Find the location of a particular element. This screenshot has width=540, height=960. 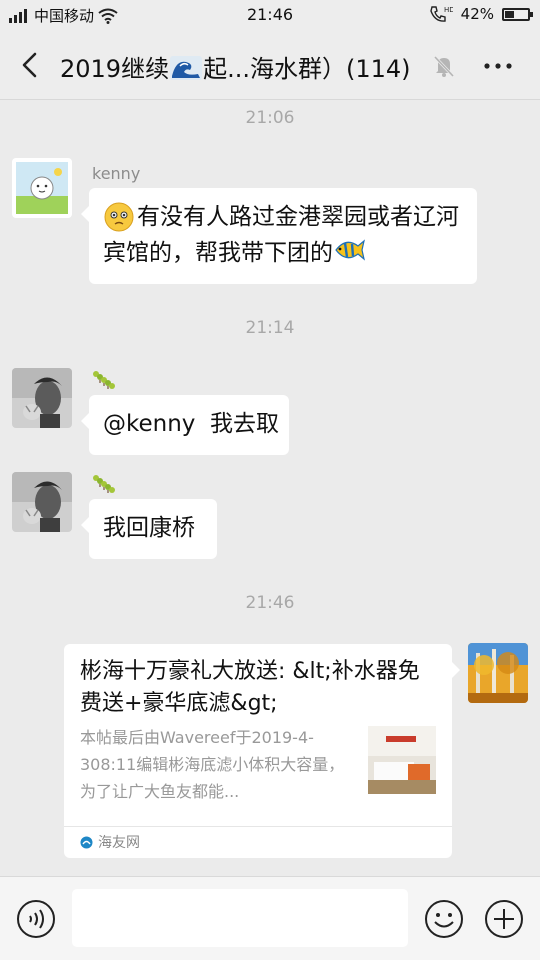

chat-header: 2019继续 起...海水群）(114) is located at coordinates (270, 65).